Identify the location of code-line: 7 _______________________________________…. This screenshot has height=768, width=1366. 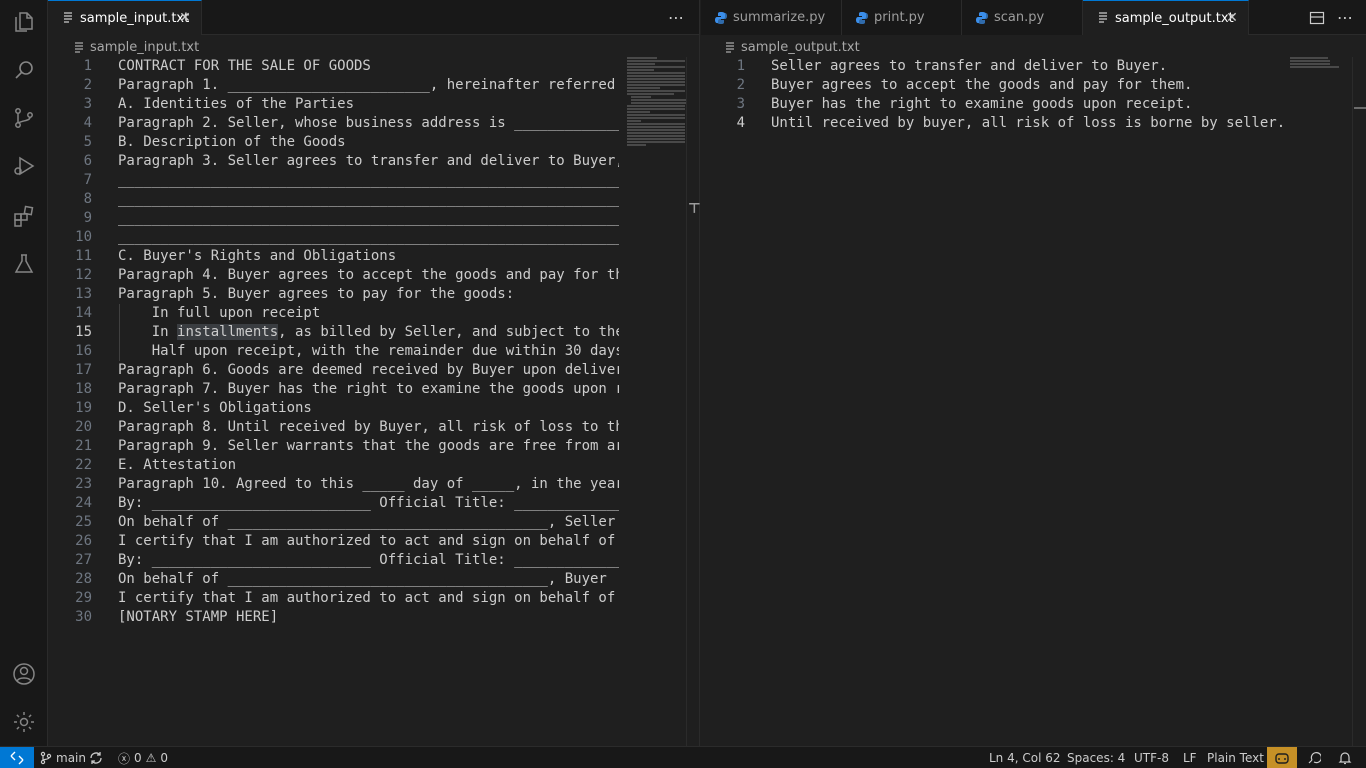
(334, 180).